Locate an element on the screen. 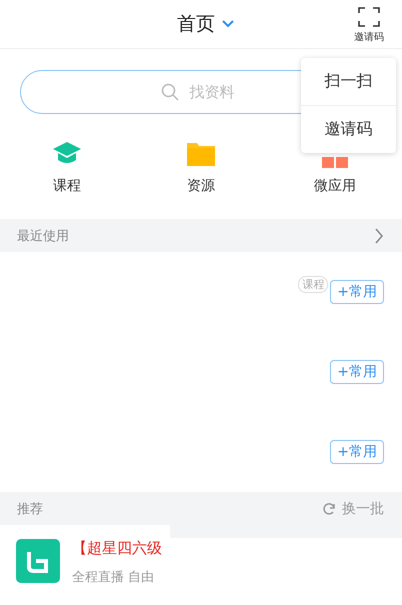 Image resolution: width=402 pixels, height=605 pixels. scan-button: 邀请码 is located at coordinates (369, 25).